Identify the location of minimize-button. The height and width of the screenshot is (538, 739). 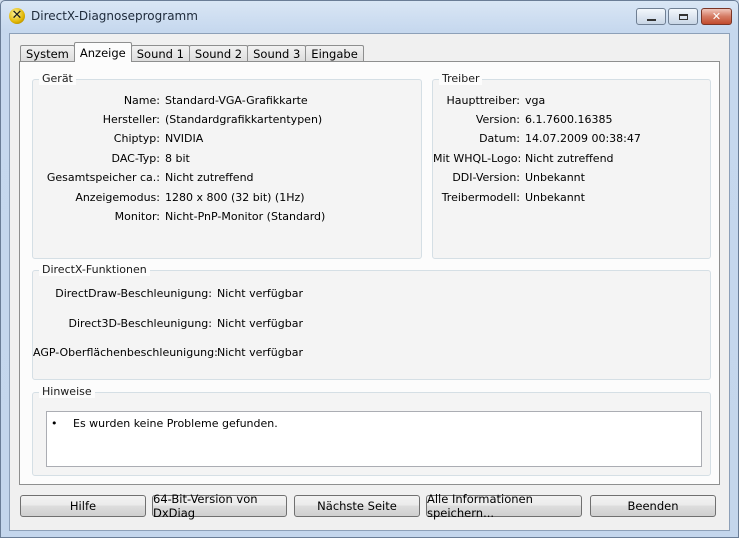
(651, 16).